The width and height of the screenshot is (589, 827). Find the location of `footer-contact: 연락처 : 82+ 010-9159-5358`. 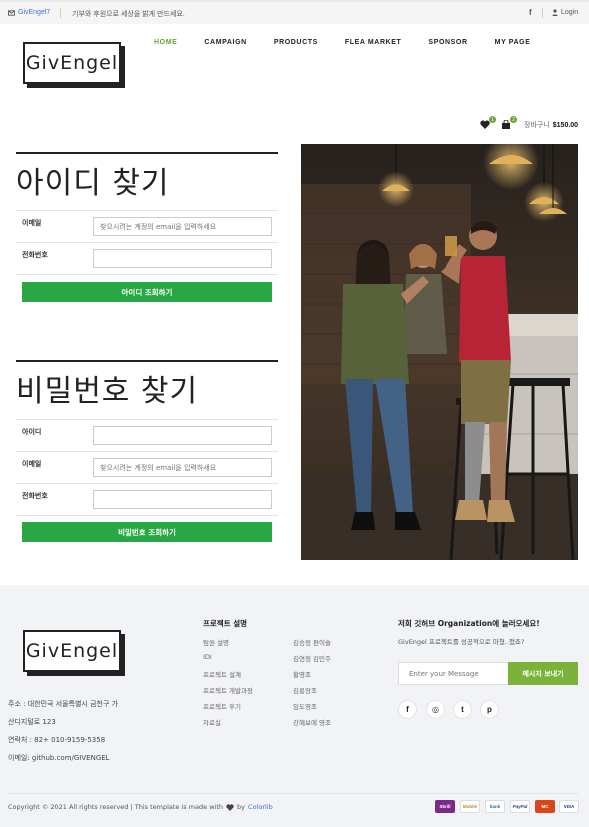

footer-contact: 연락처 : 82+ 010-9159-5358 is located at coordinates (57, 740).